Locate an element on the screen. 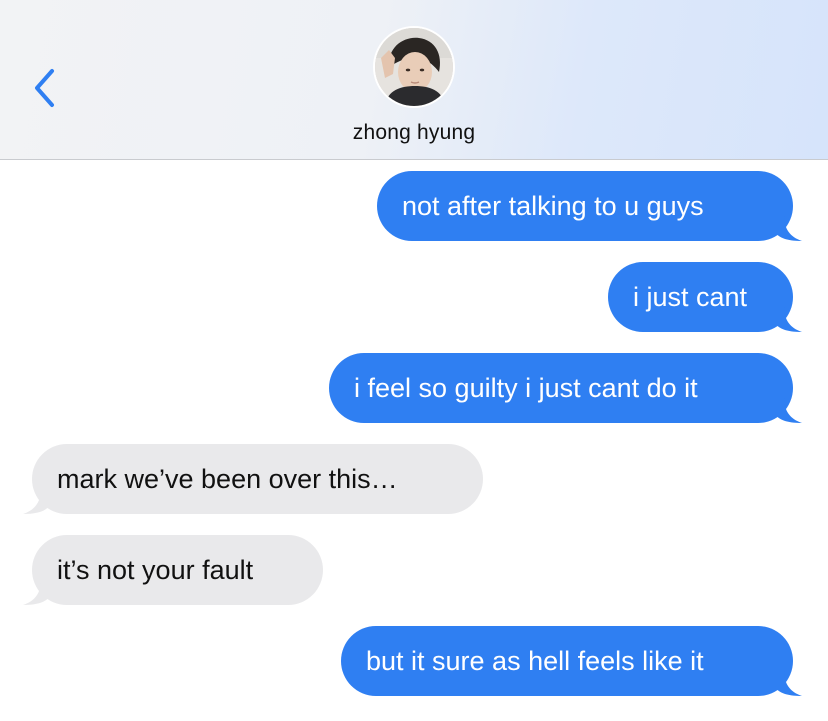 This screenshot has height=721, width=828. chevron-left-icon is located at coordinates (44, 88).